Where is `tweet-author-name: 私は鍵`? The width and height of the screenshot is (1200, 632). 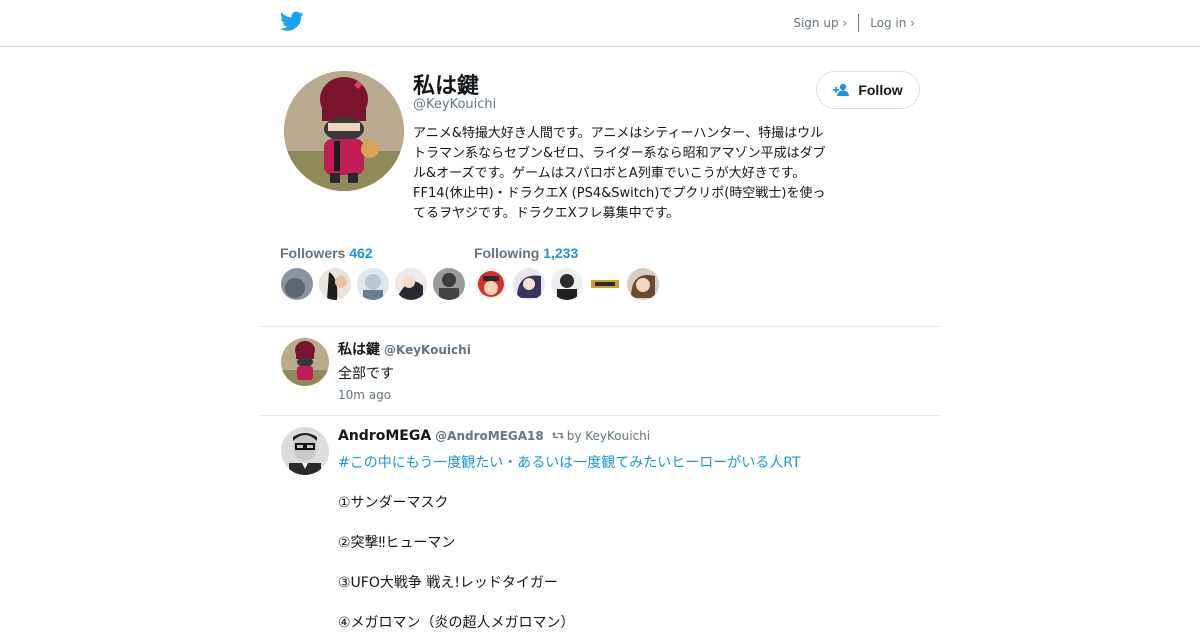
tweet-author-name: 私は鍵 is located at coordinates (359, 349).